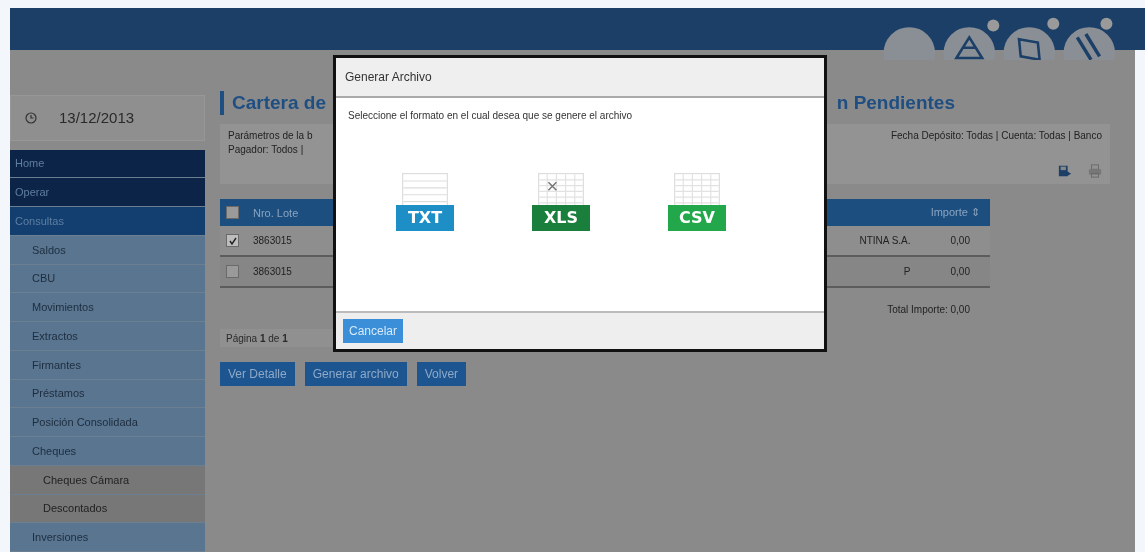 The image size is (1145, 552). I want to click on sidebar-item: Descontados, so click(107, 509).